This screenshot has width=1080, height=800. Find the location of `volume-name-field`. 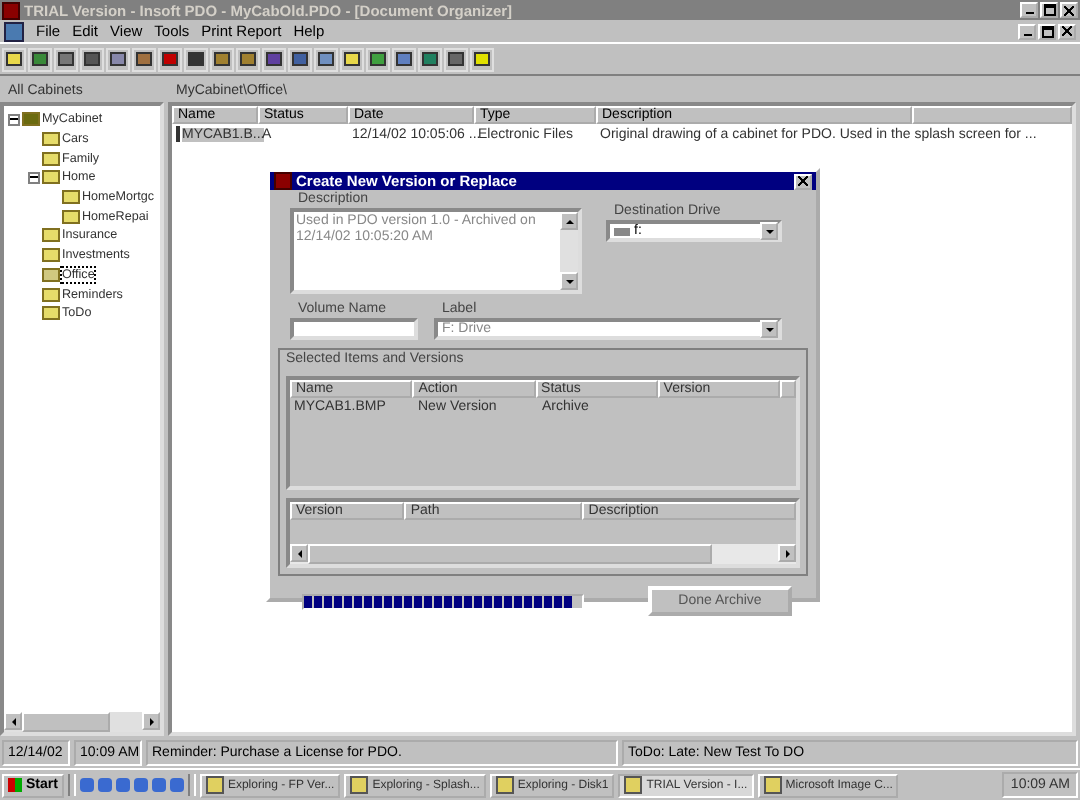

volume-name-field is located at coordinates (354, 329).